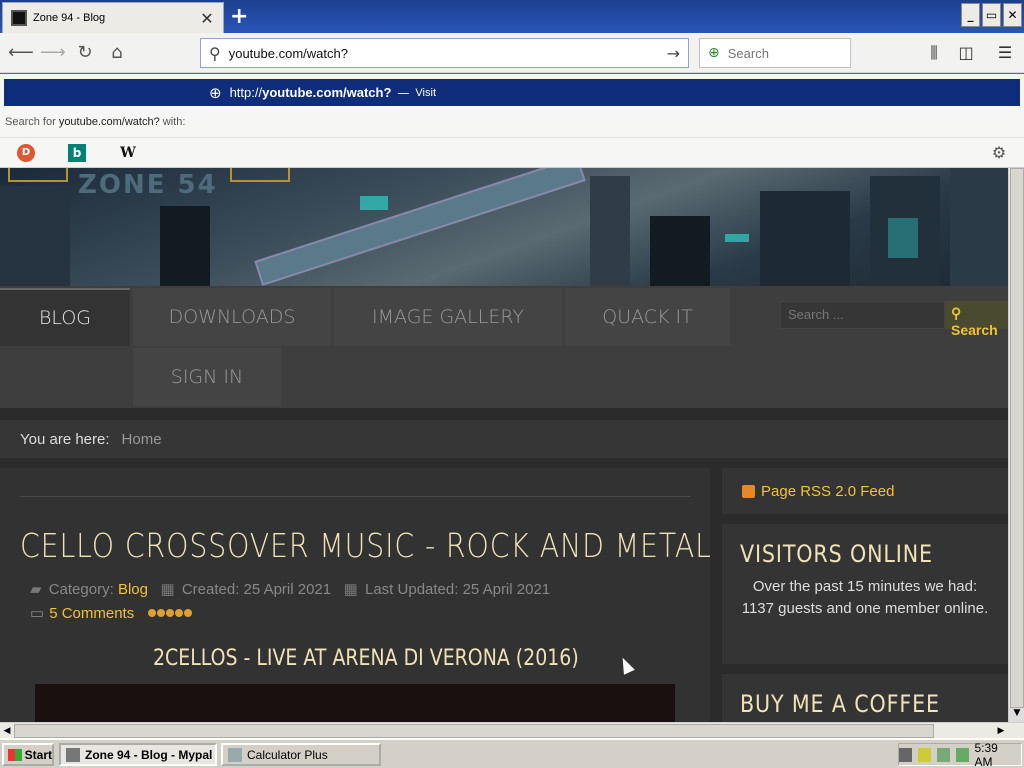 The image size is (1024, 768). I want to click on home-icon: ⌂, so click(117, 53).